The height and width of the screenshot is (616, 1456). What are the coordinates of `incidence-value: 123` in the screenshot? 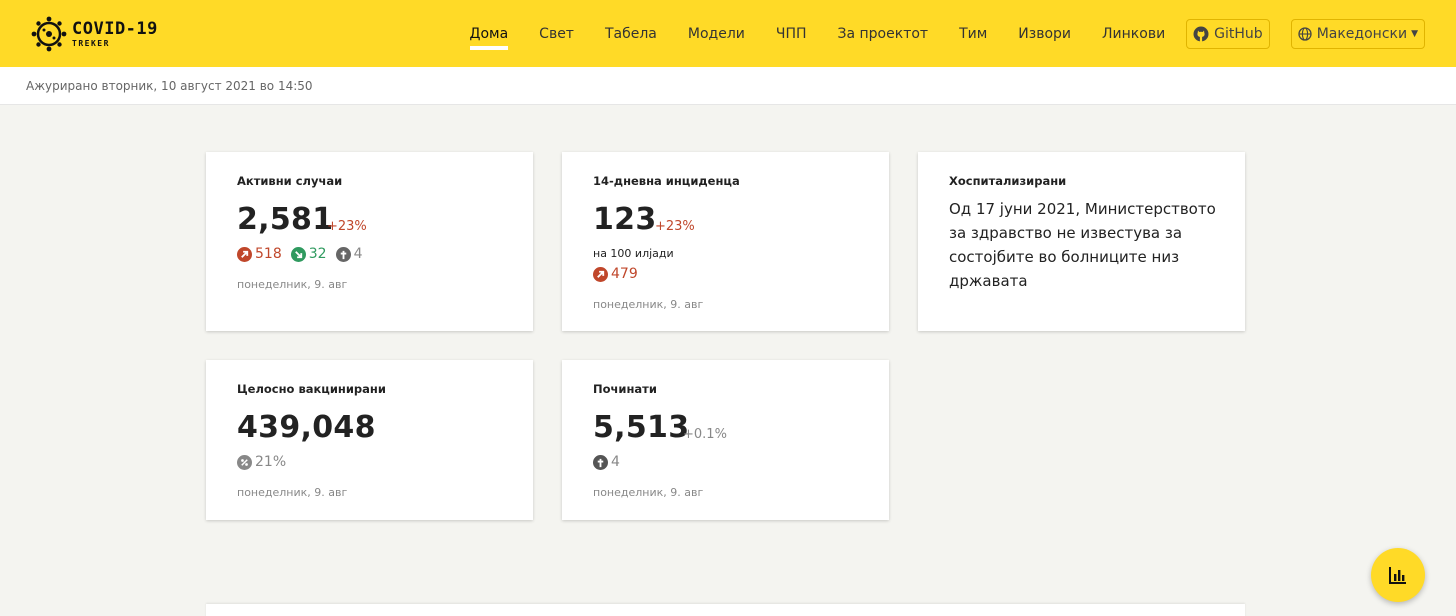 It's located at (625, 219).